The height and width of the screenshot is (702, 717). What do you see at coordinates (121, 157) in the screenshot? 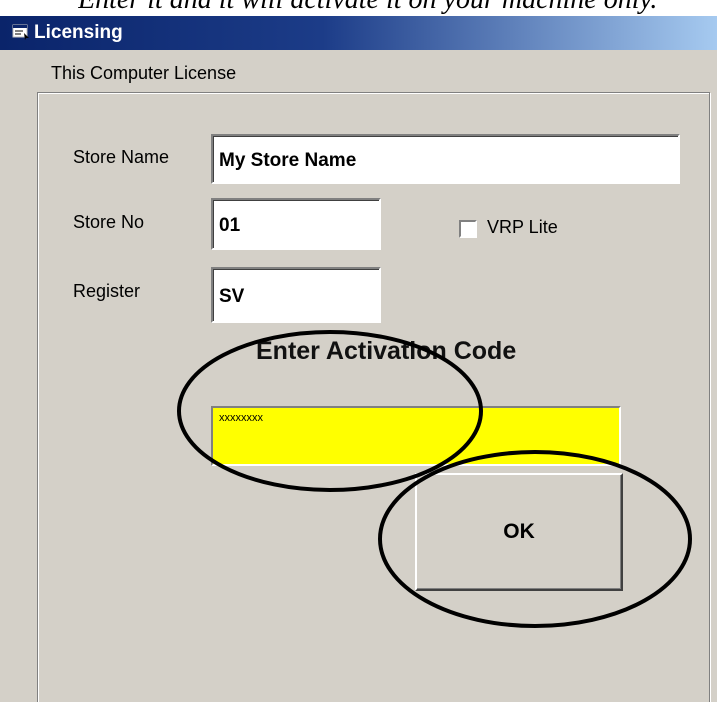
I see `store-name-label: Store Name` at bounding box center [121, 157].